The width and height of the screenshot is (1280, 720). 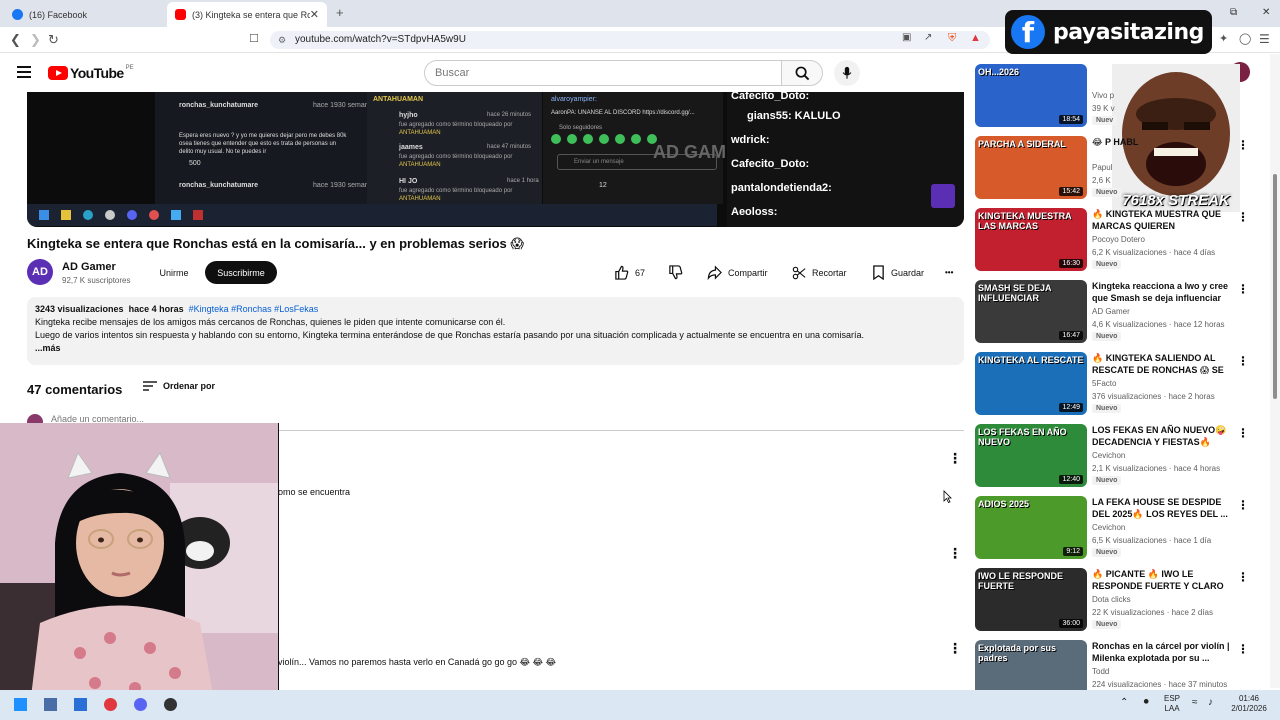 What do you see at coordinates (1233, 12) in the screenshot?
I see `restore-window-icon: ⧉` at bounding box center [1233, 12].